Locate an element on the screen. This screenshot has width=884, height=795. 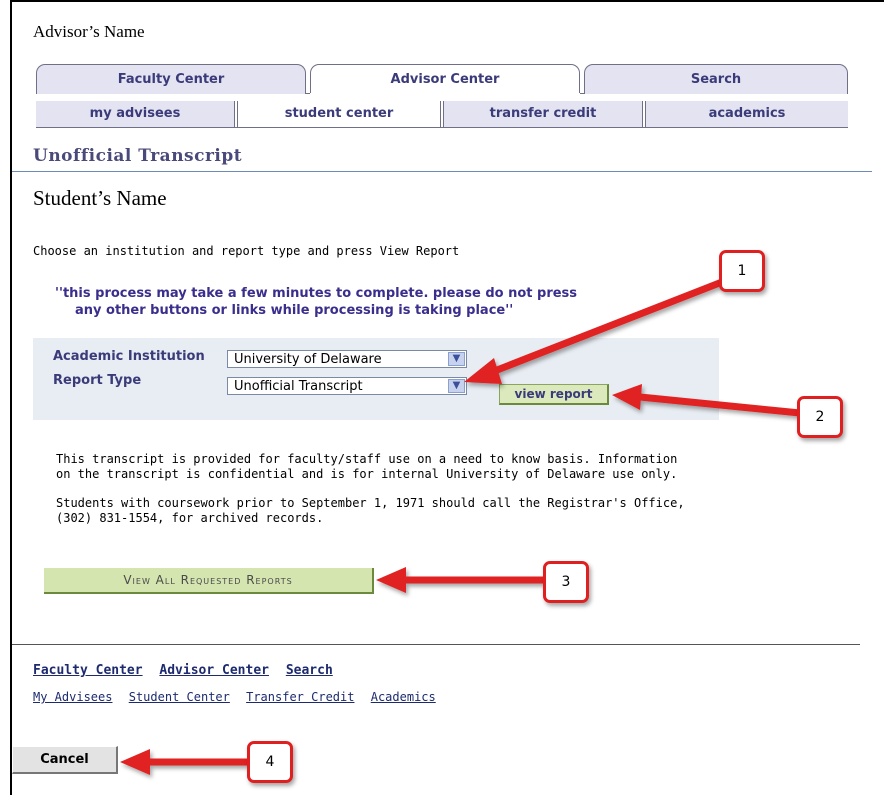
callout-3: 3 is located at coordinates (566, 582).